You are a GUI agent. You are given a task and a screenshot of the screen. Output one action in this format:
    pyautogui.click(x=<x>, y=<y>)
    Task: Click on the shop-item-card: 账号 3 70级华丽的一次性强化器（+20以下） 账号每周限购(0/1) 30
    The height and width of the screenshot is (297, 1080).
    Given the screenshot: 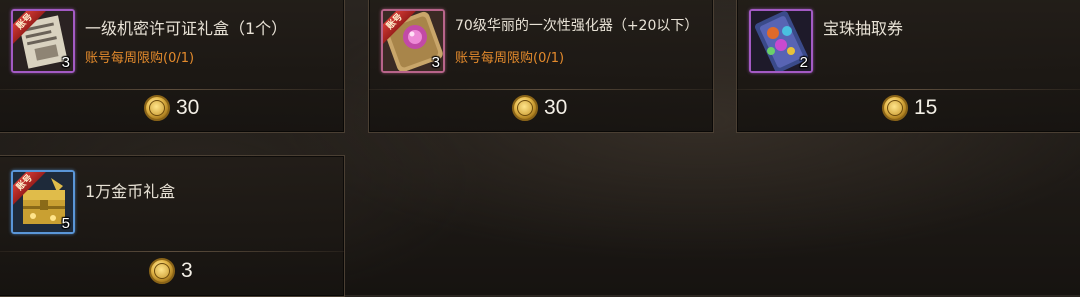 What is the action you would take?
    pyautogui.click(x=541, y=66)
    